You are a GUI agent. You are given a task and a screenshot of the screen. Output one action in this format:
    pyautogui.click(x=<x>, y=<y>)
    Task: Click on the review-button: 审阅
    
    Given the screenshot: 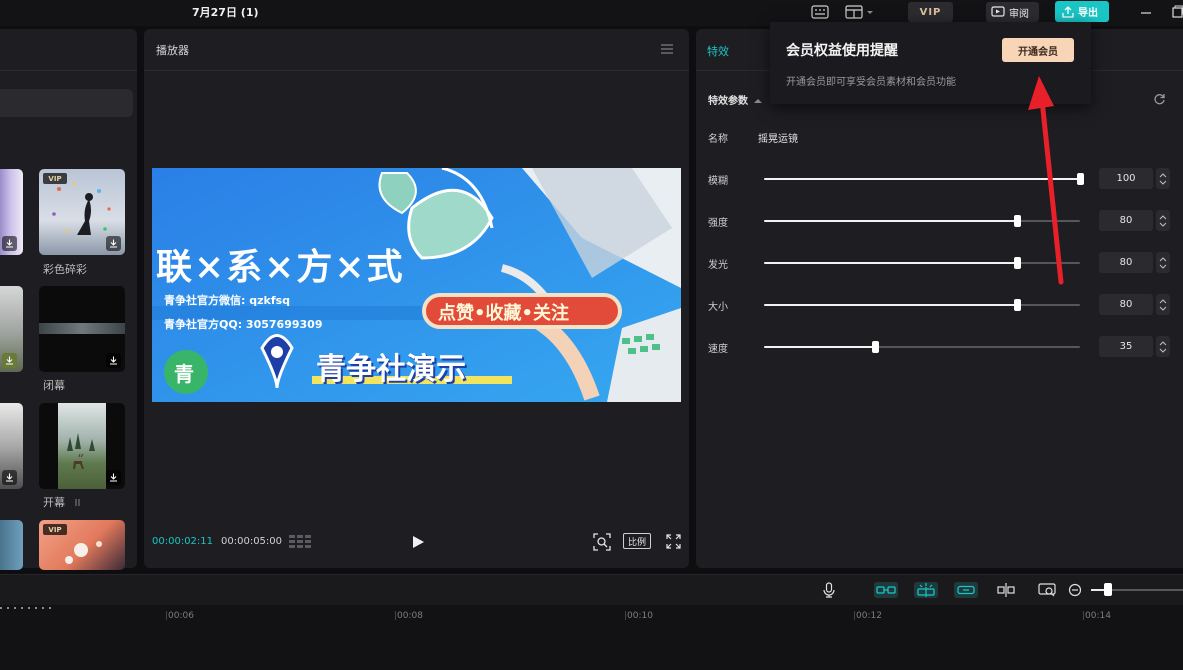 What is the action you would take?
    pyautogui.click(x=1012, y=12)
    